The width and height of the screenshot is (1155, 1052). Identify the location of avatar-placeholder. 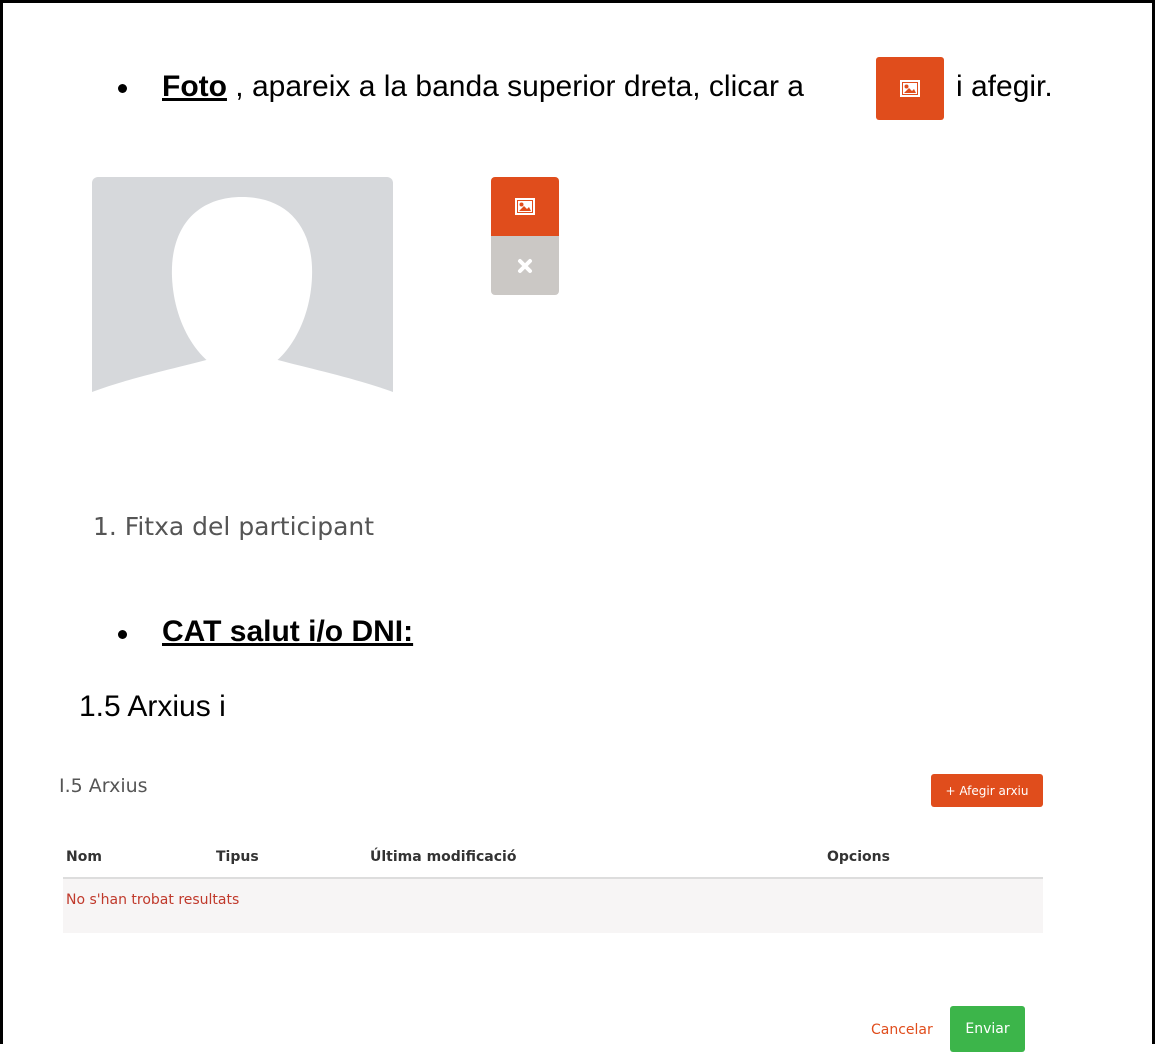
(242, 297).